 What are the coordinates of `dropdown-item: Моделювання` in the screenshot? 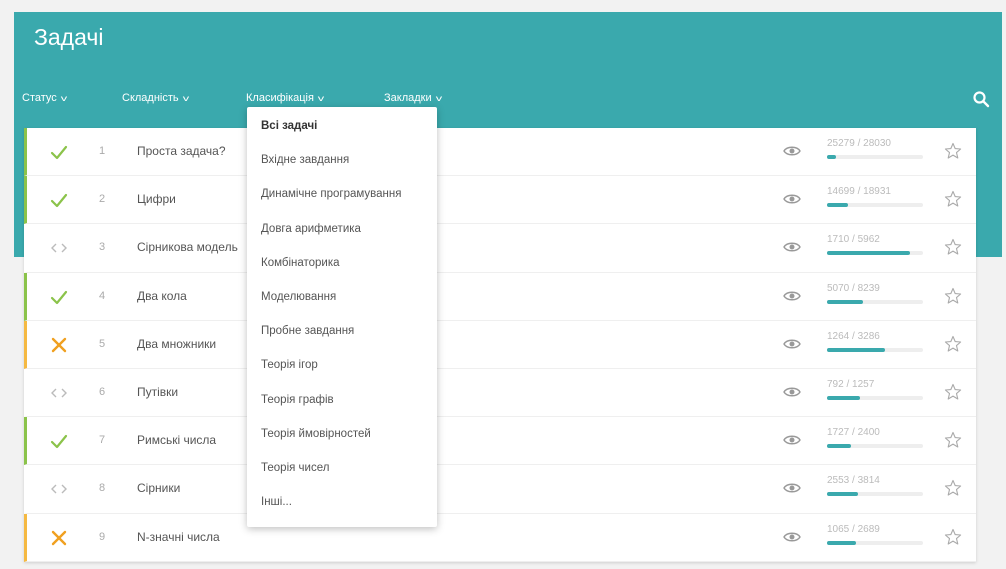 It's located at (298, 297).